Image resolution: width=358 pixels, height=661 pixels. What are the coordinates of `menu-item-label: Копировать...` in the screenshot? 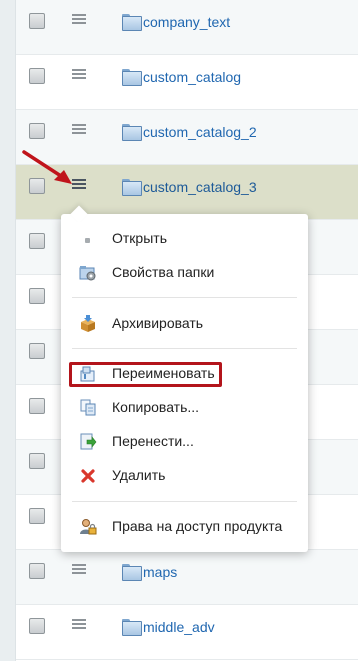 It's located at (156, 407).